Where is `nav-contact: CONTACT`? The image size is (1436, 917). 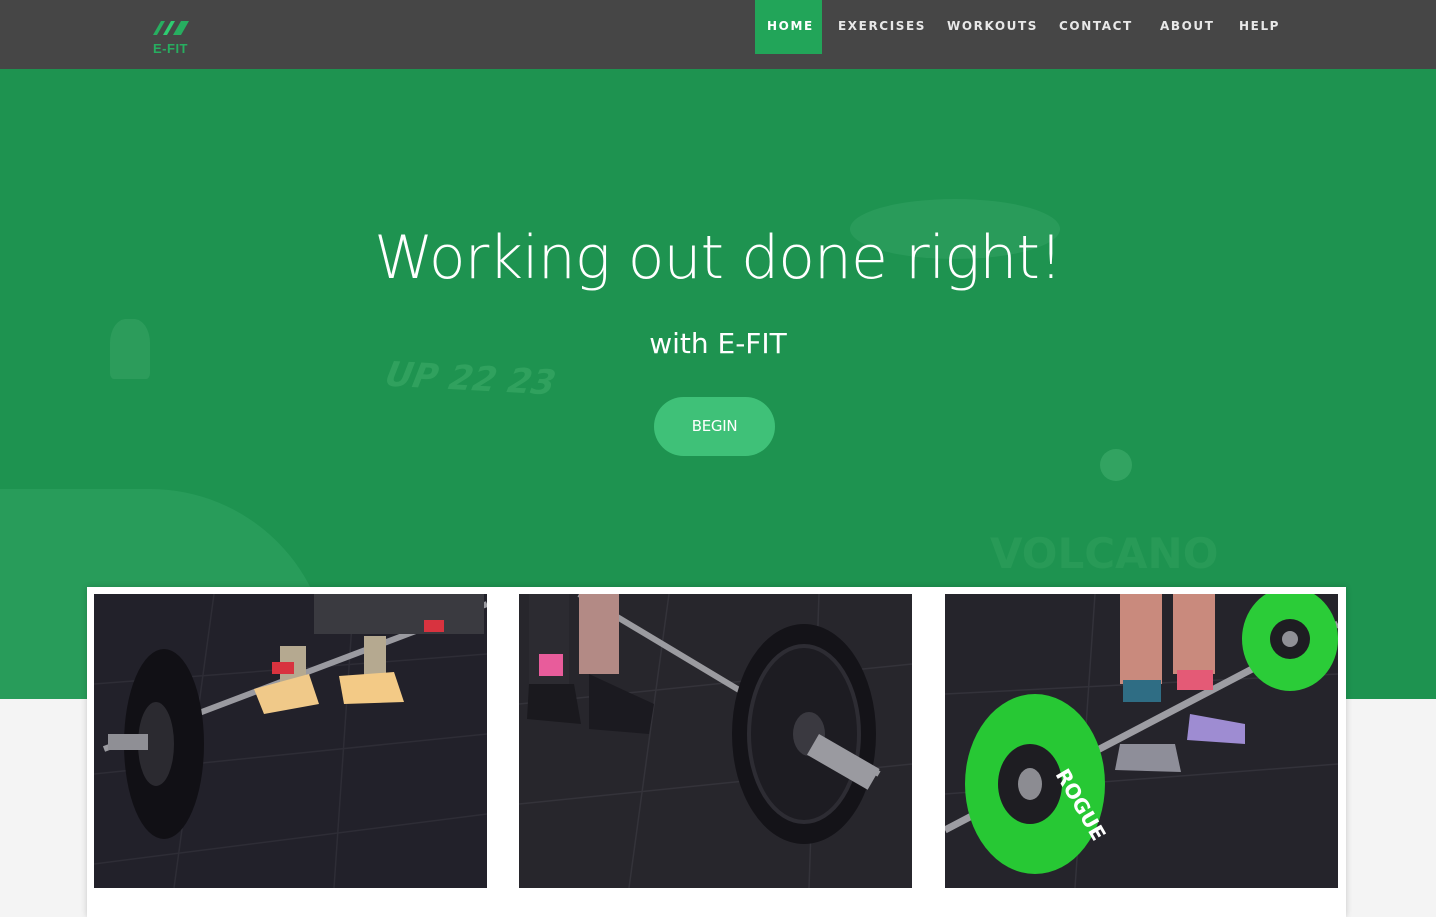 nav-contact: CONTACT is located at coordinates (1096, 27).